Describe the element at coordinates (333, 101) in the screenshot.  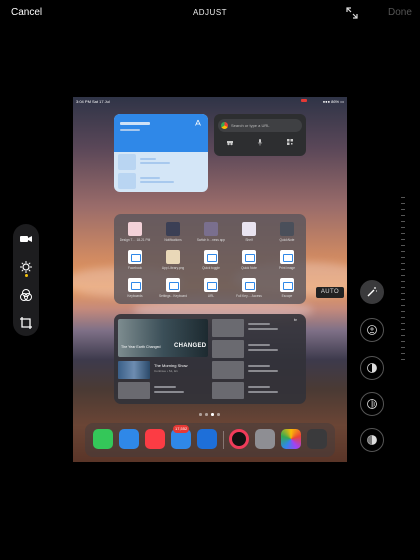
I see `status-right: ●●● 86% ▭` at that location.